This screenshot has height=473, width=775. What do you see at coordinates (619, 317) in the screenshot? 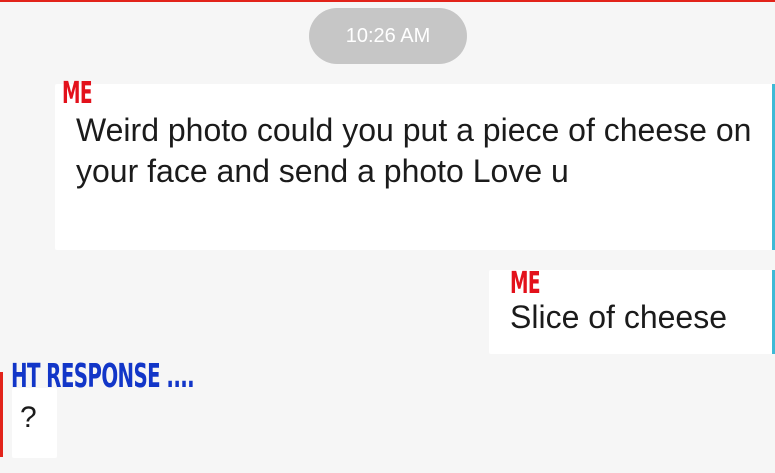
I see `message-text: Slice of cheese` at bounding box center [619, 317].